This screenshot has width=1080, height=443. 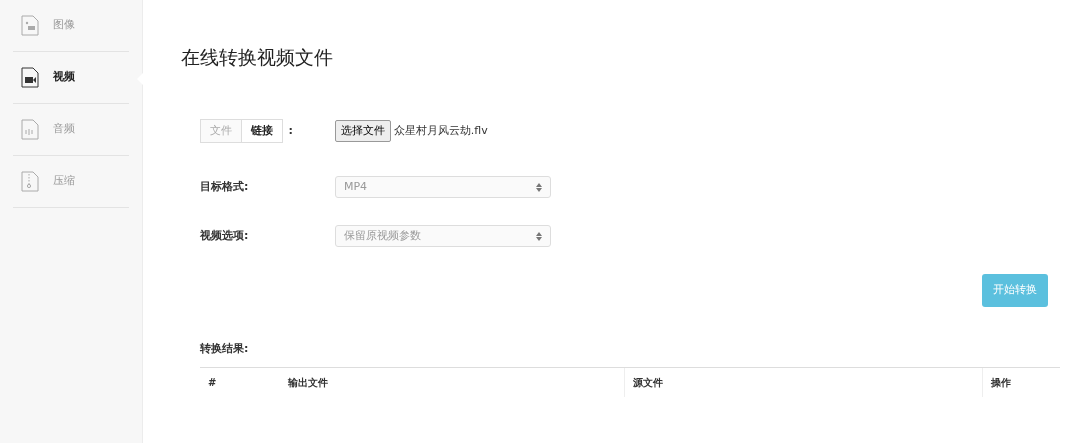 What do you see at coordinates (30, 77) in the screenshot?
I see `video-file-icon` at bounding box center [30, 77].